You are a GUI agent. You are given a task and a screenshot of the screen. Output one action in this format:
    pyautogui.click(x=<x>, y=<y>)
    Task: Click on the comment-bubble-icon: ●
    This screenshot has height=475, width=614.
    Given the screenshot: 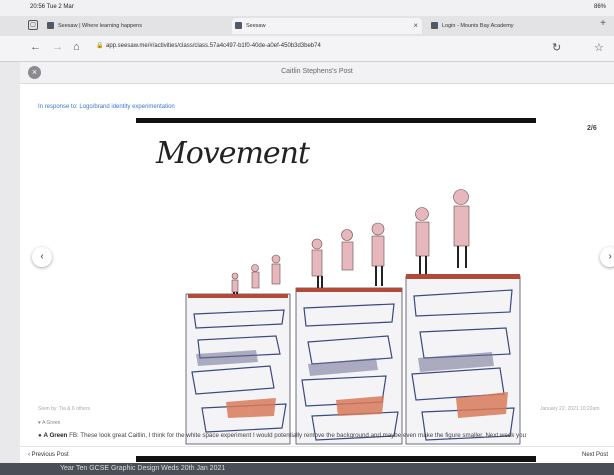 What is the action you would take?
    pyautogui.click(x=40, y=435)
    